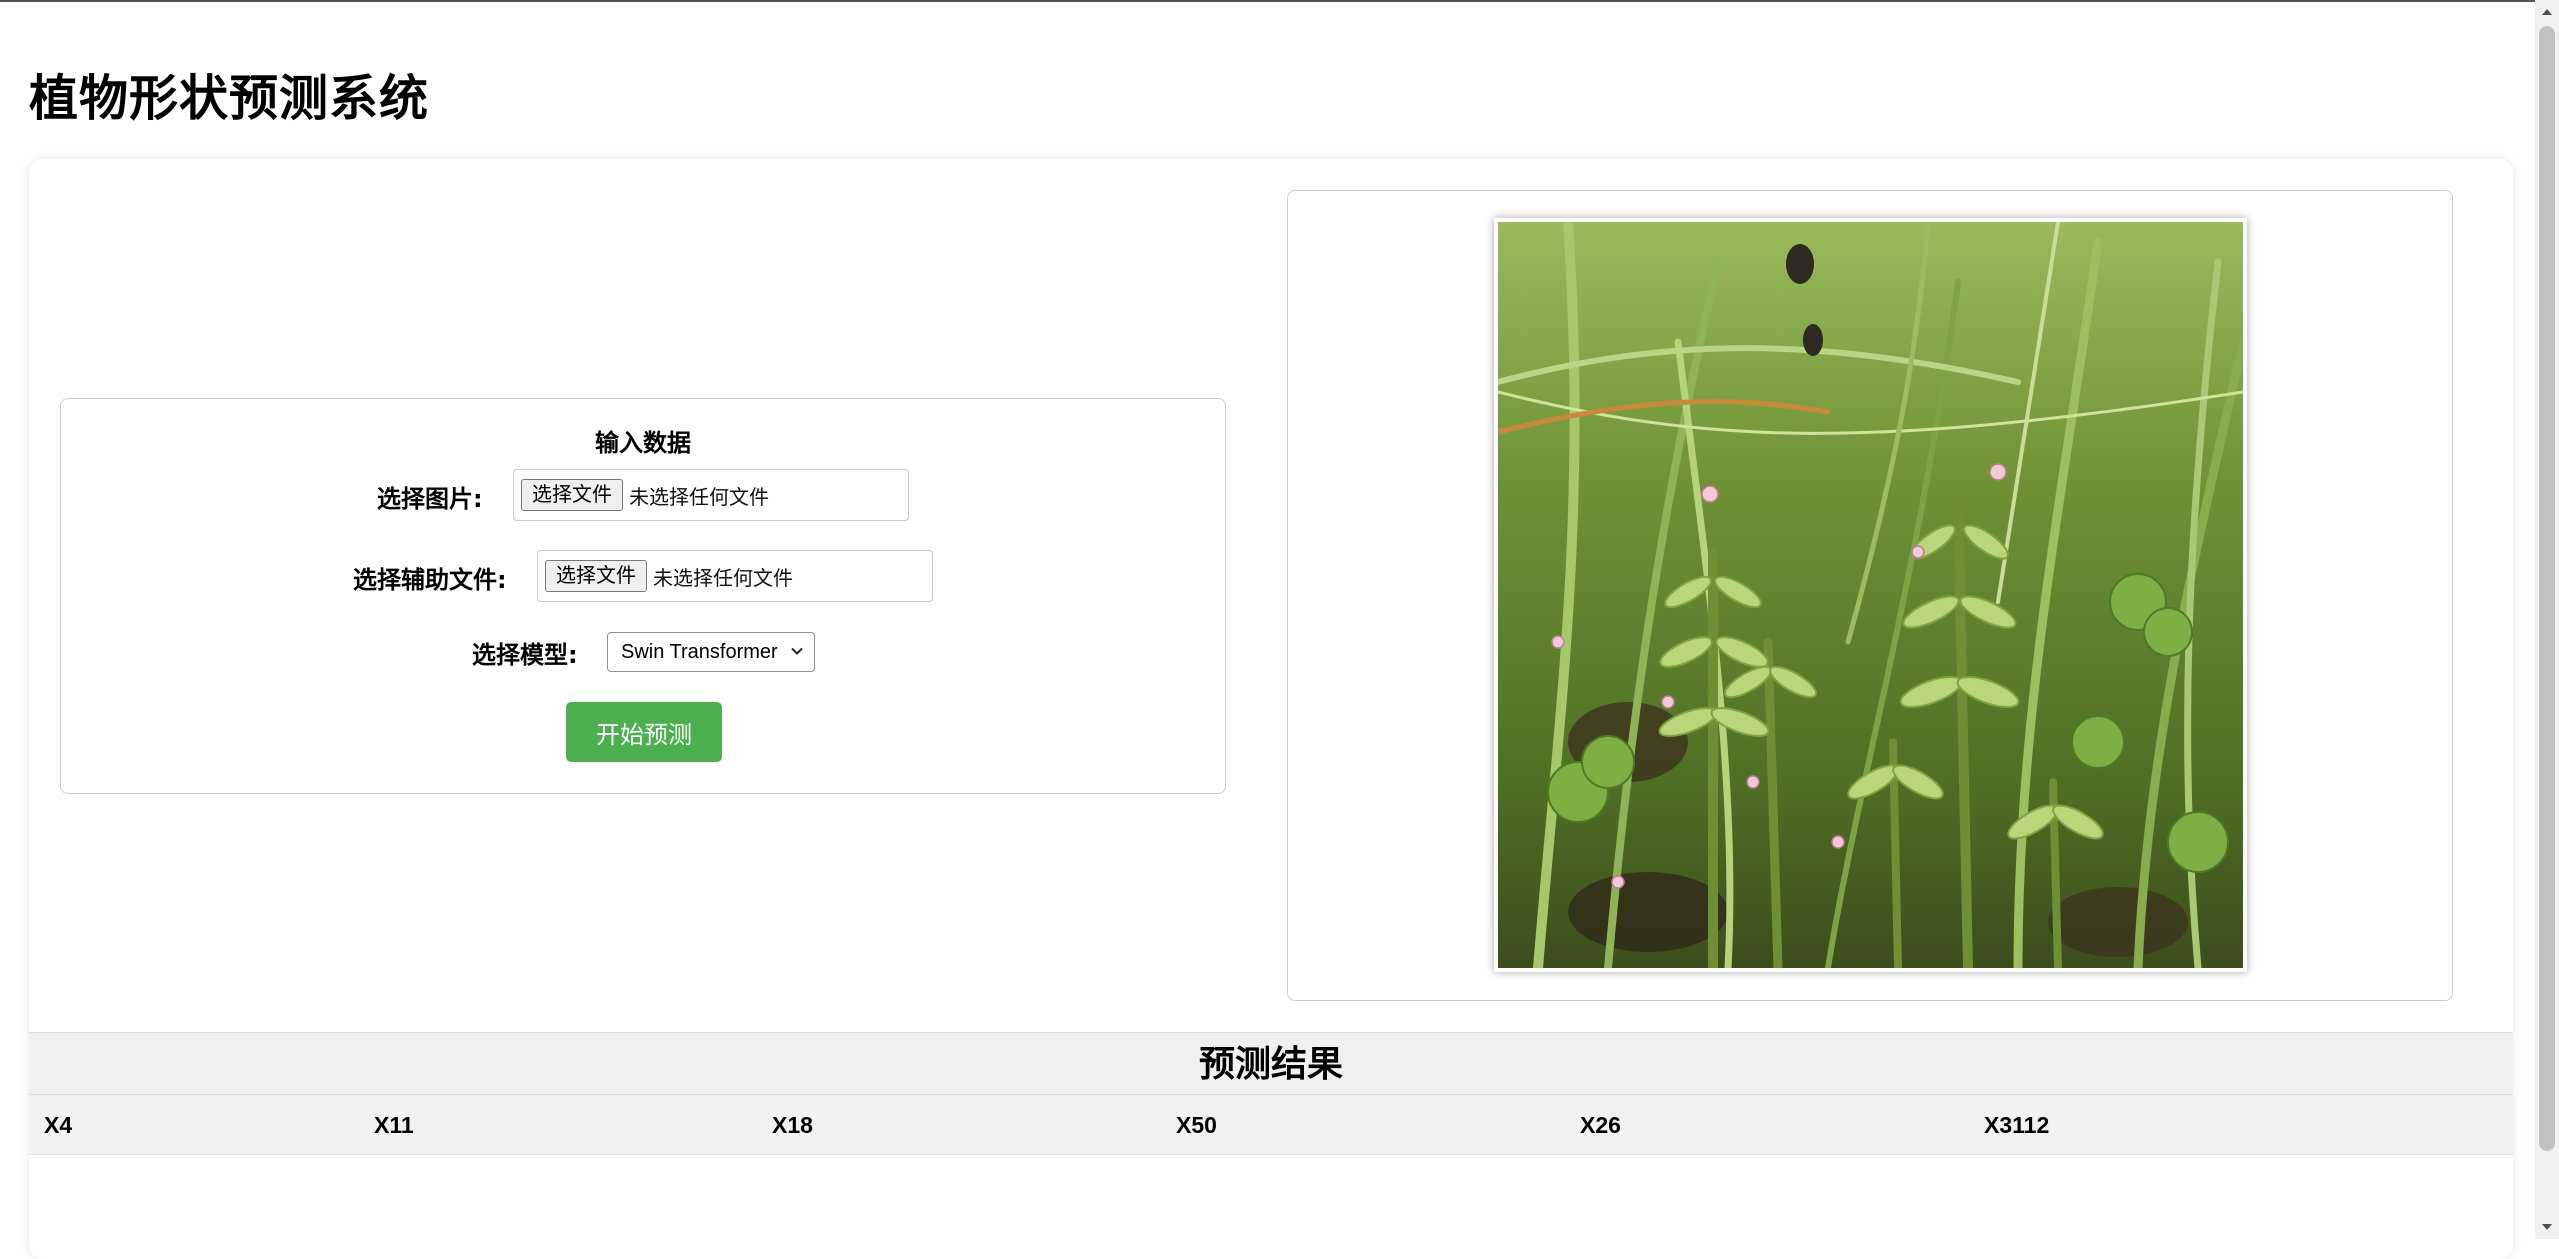  What do you see at coordinates (1196, 1125) in the screenshot?
I see `column-header-x50: X50` at bounding box center [1196, 1125].